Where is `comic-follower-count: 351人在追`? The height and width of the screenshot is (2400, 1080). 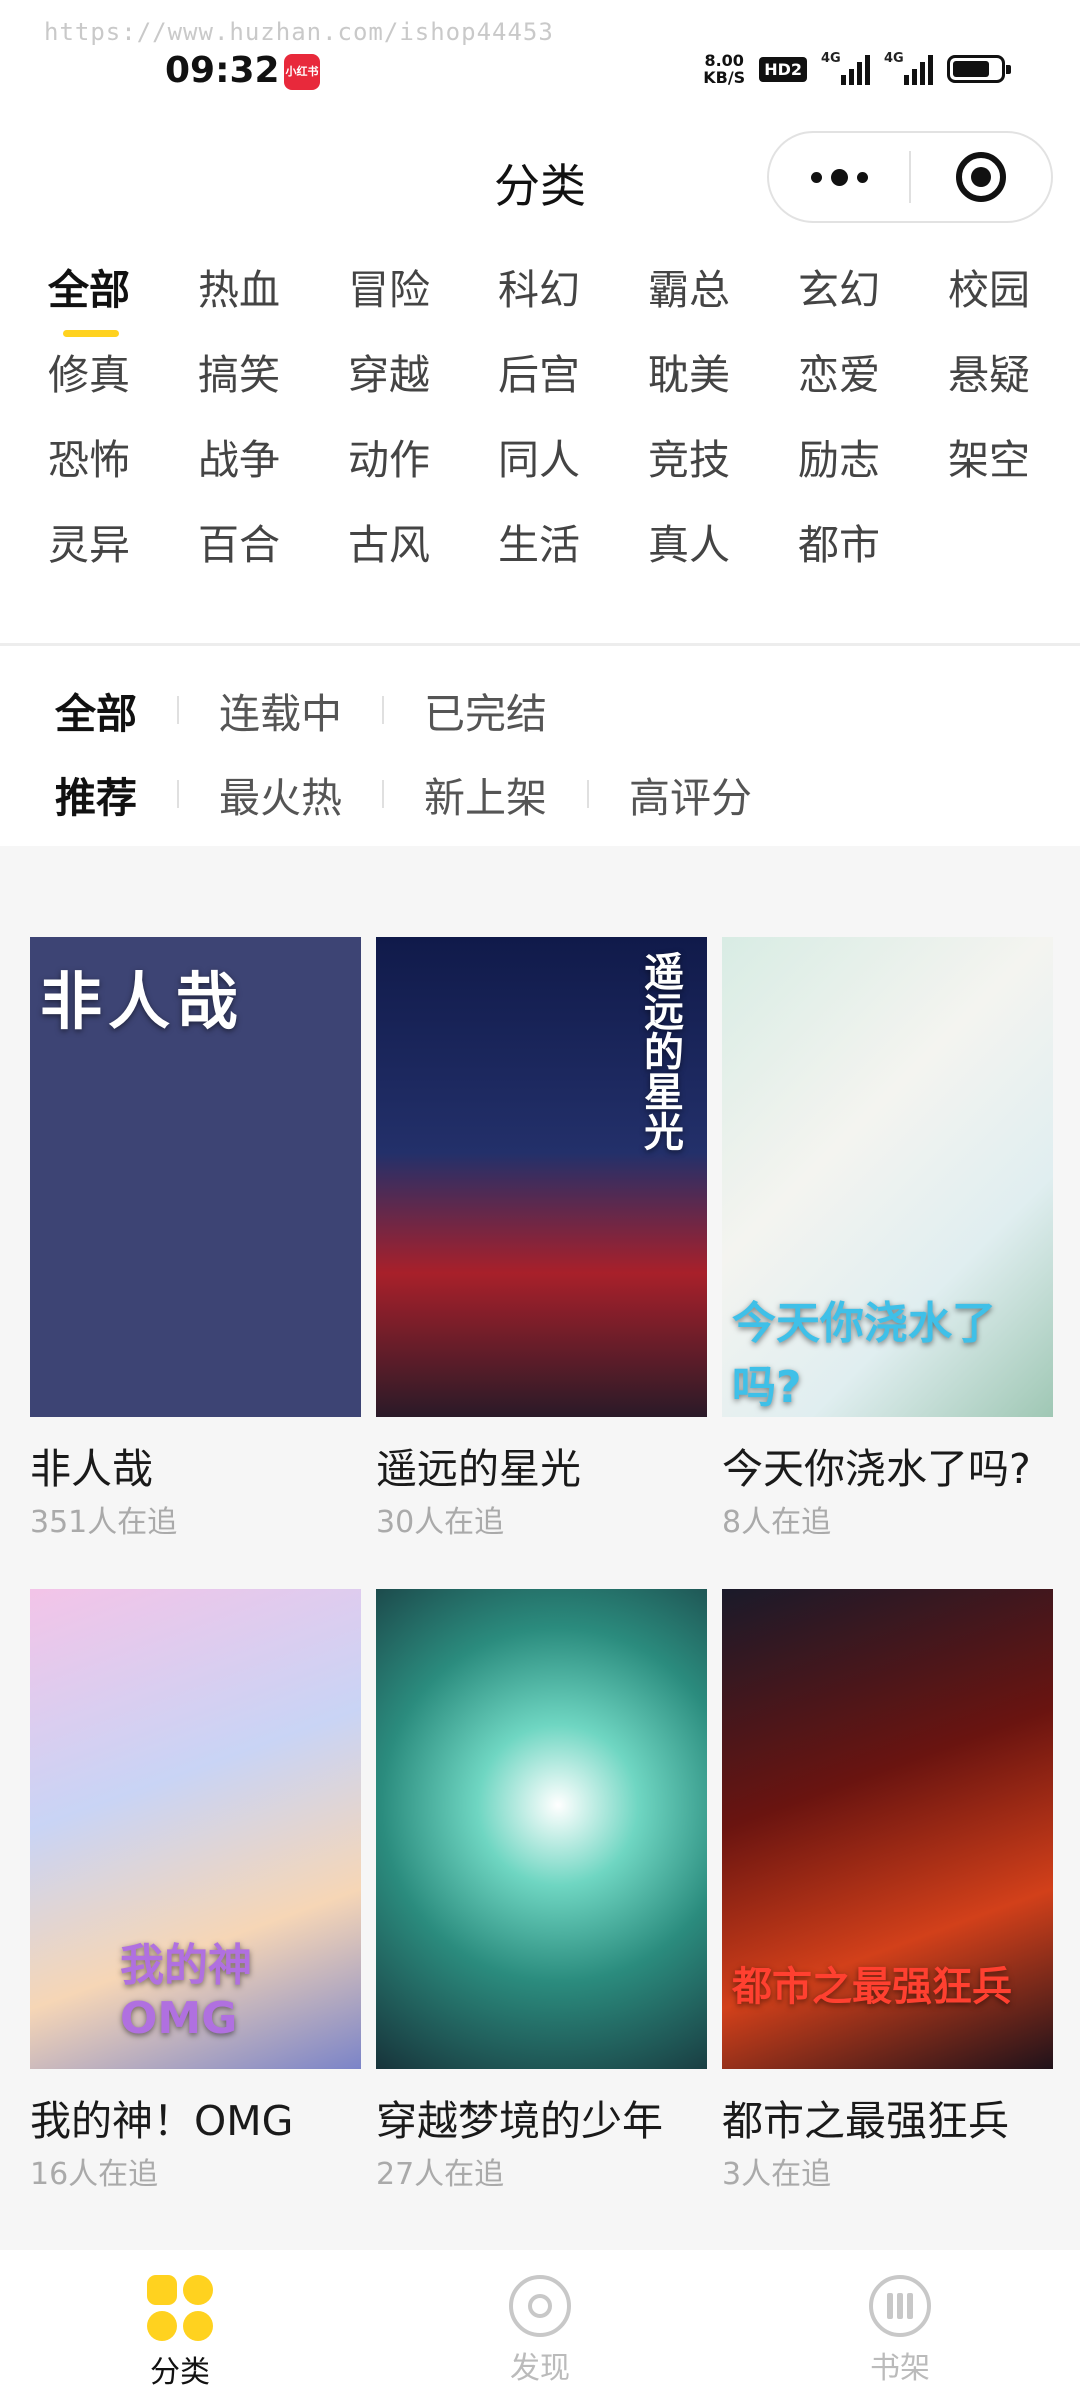 comic-follower-count: 351人在追 is located at coordinates (104, 1522).